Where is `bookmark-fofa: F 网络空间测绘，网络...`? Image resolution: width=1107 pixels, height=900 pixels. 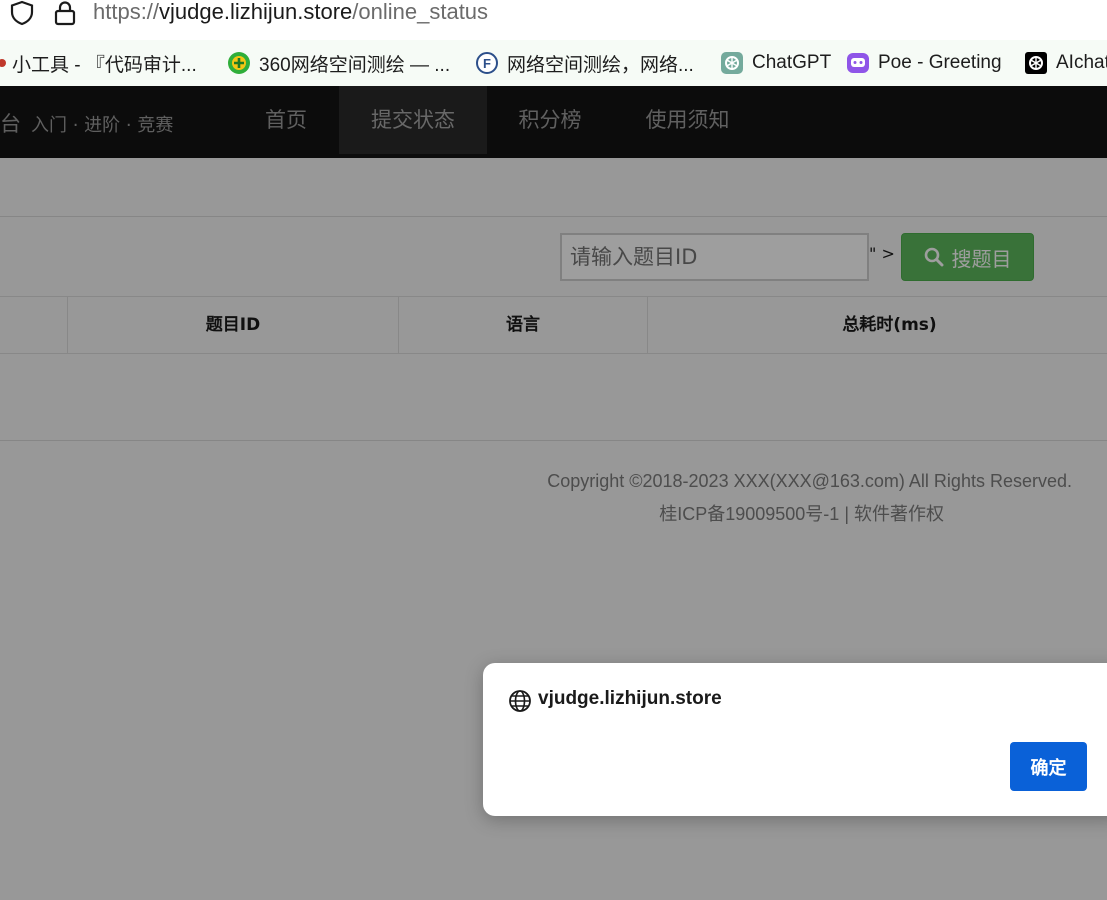 bookmark-fofa: F 网络空间测绘，网络... is located at coordinates (584, 63).